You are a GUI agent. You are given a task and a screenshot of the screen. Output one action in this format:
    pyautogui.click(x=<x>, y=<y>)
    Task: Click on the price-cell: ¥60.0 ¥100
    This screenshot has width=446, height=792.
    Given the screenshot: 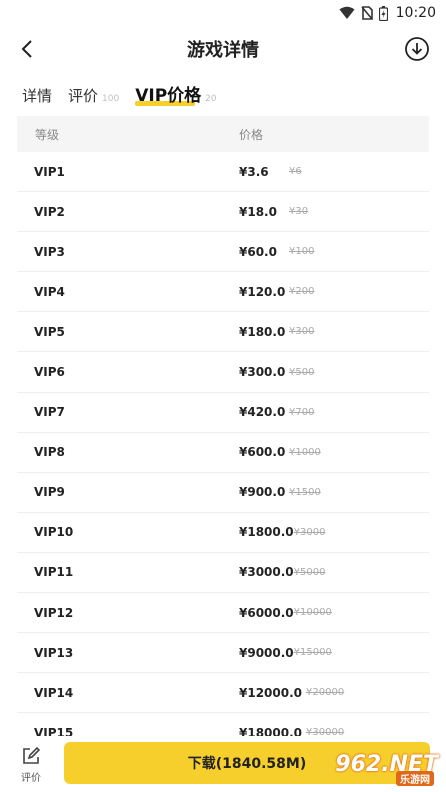 What is the action you would take?
    pyautogui.click(x=276, y=252)
    